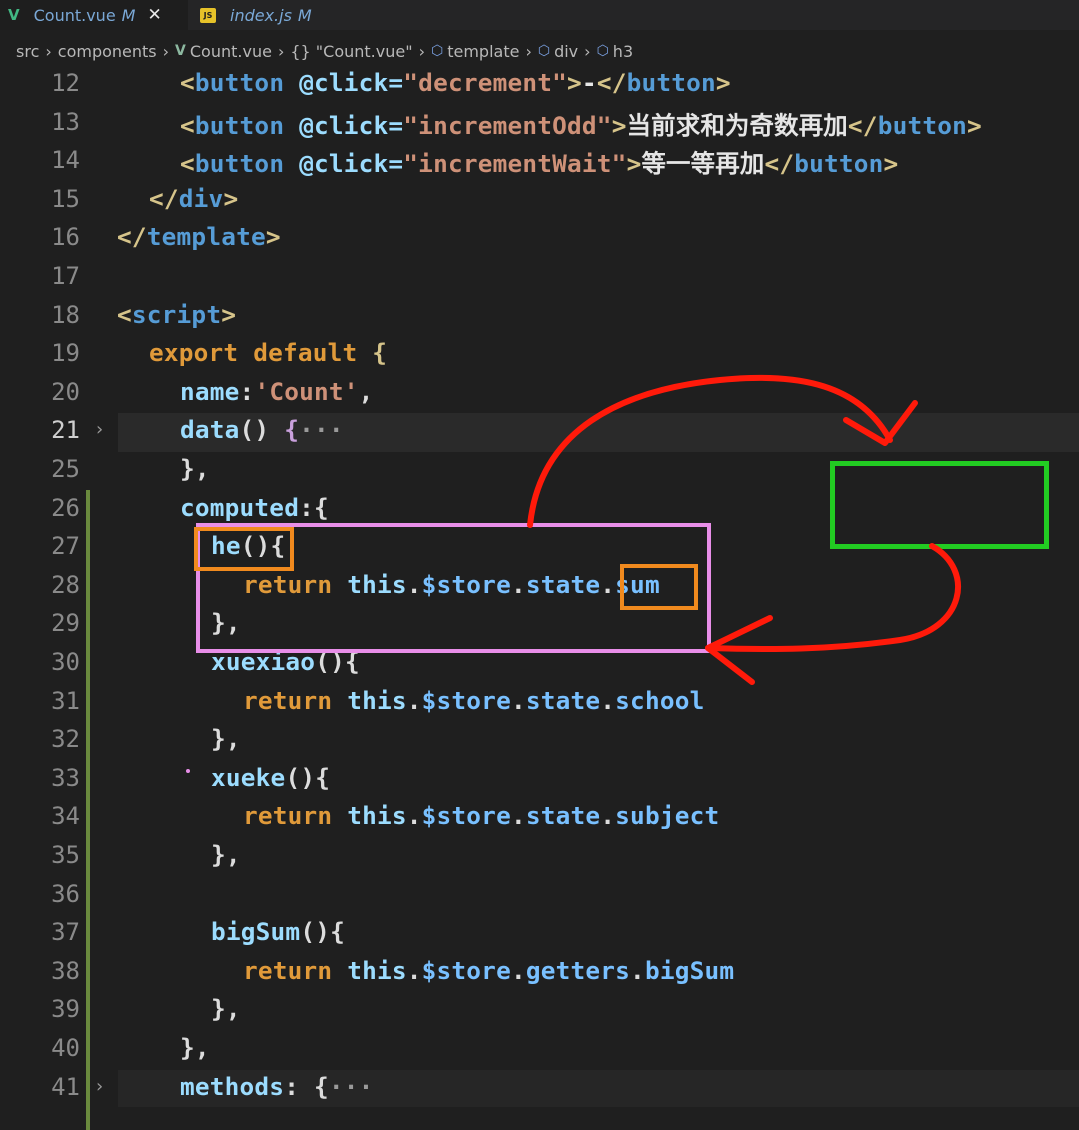  Describe the element at coordinates (65, 1048) in the screenshot. I see `line-number: 40` at that location.